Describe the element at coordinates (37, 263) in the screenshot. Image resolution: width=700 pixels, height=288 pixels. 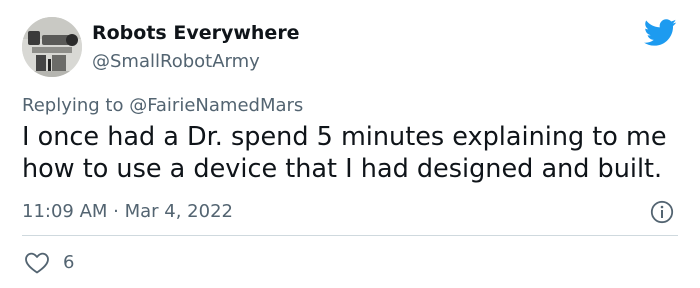
I see `heart-icon` at that location.